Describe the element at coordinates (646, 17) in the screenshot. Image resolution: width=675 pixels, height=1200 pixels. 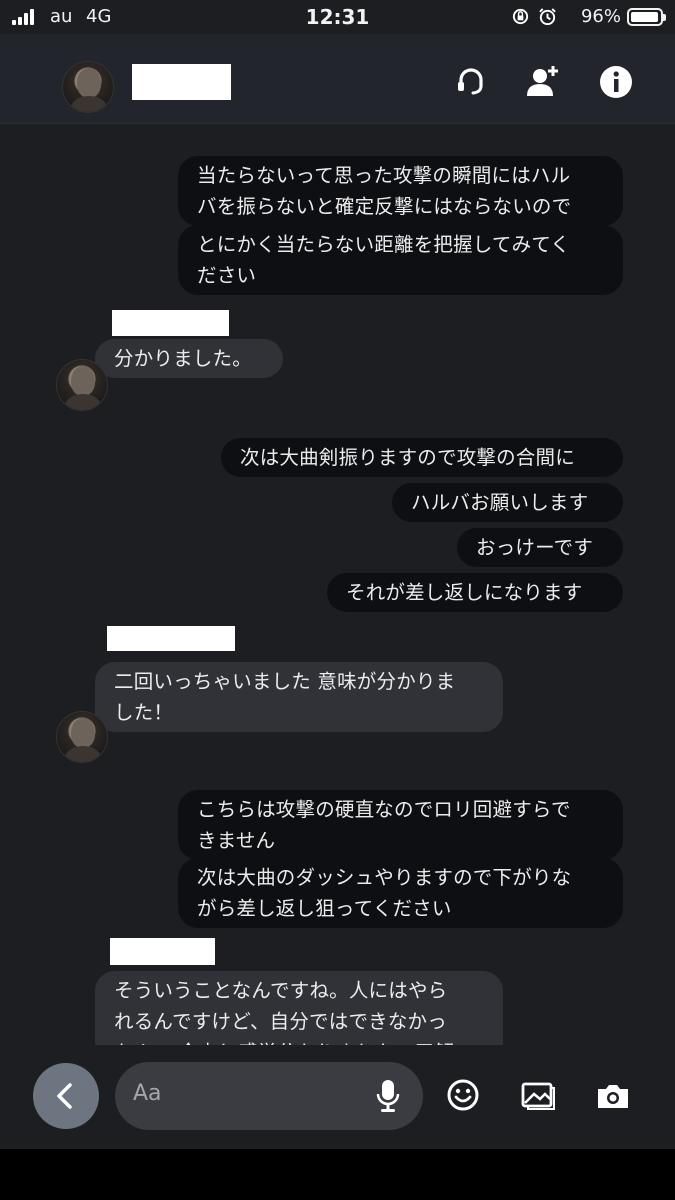
I see `battery-icon` at that location.